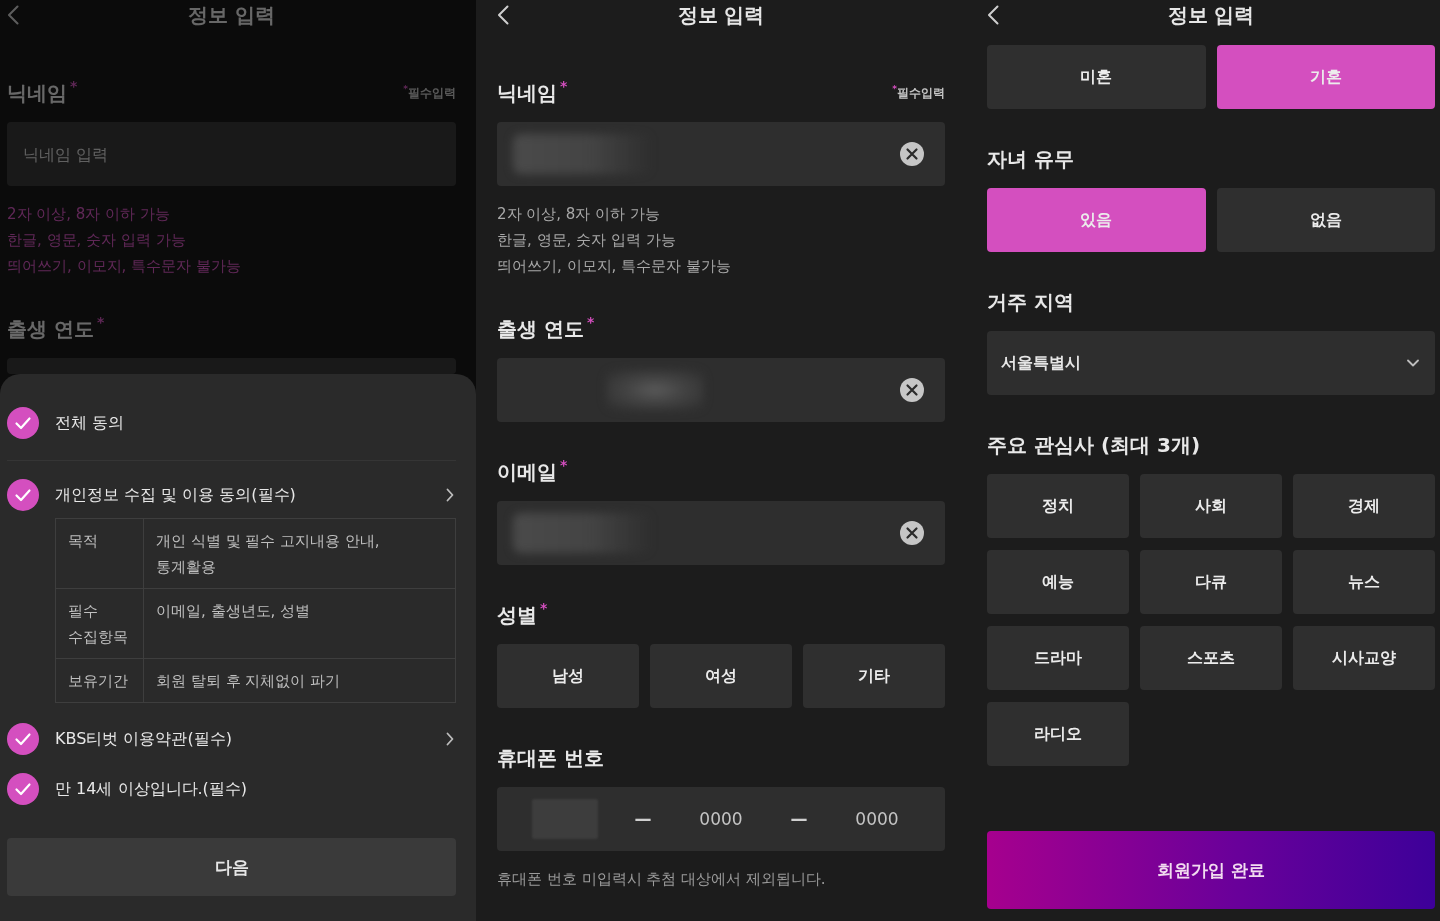 The width and height of the screenshot is (1440, 921). I want to click on table-cell: 이메일, 출생년도, 성별, so click(299, 624).